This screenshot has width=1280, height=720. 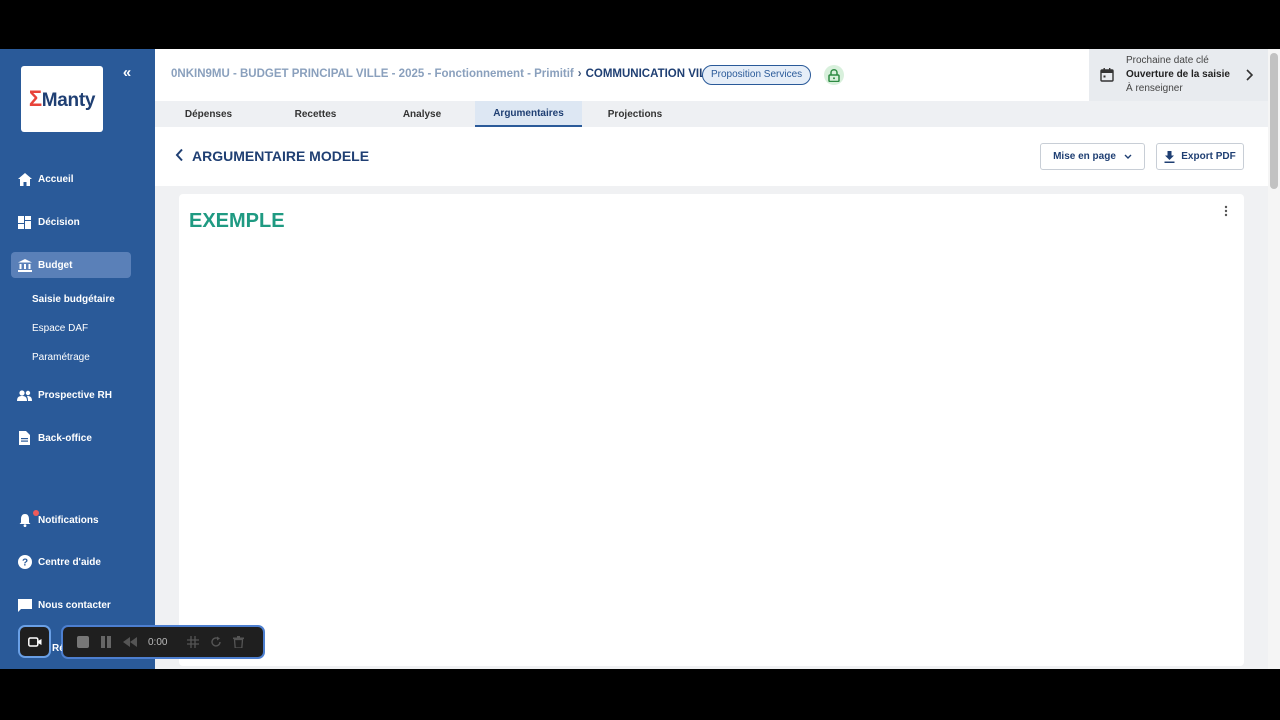 I want to click on export-button-label: Export PDF, so click(x=1208, y=156).